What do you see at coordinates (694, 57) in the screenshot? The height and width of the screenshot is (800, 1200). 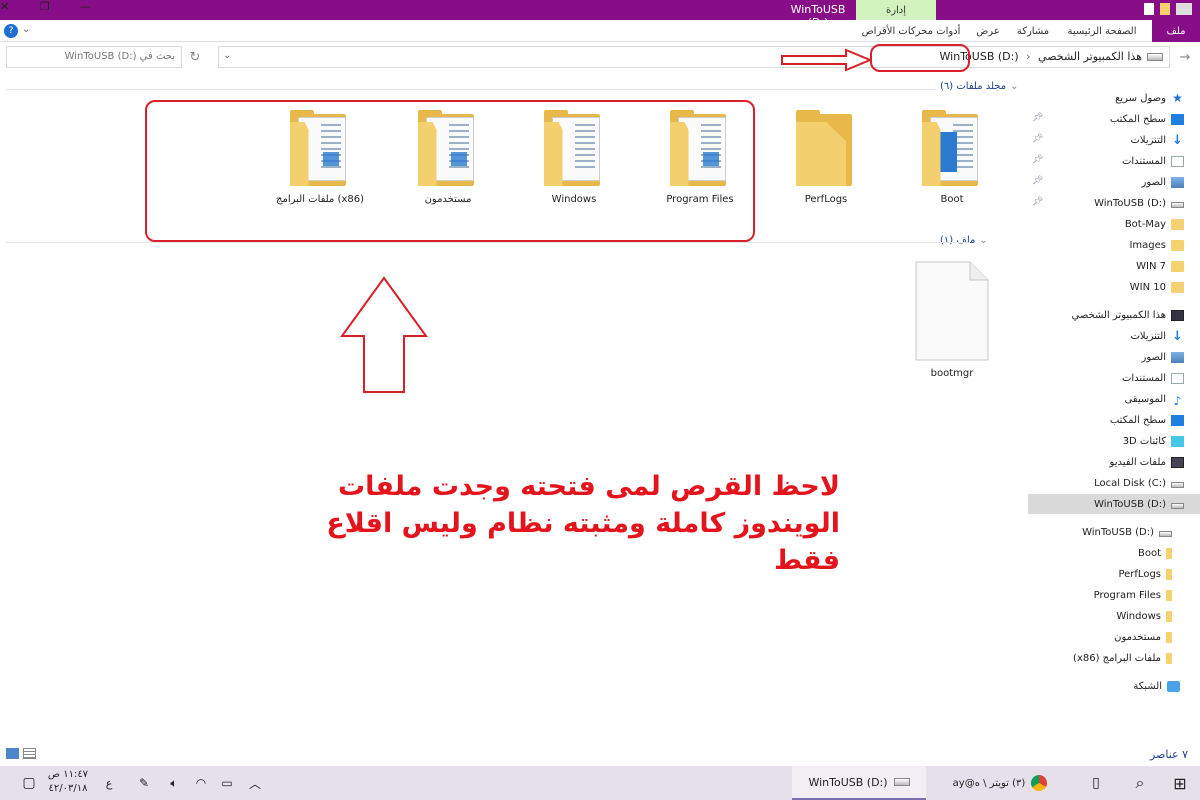 I see `address-bar: هذا الكمبيوتر الشخصي ‹ WinToUSB (D:) ⌄` at bounding box center [694, 57].